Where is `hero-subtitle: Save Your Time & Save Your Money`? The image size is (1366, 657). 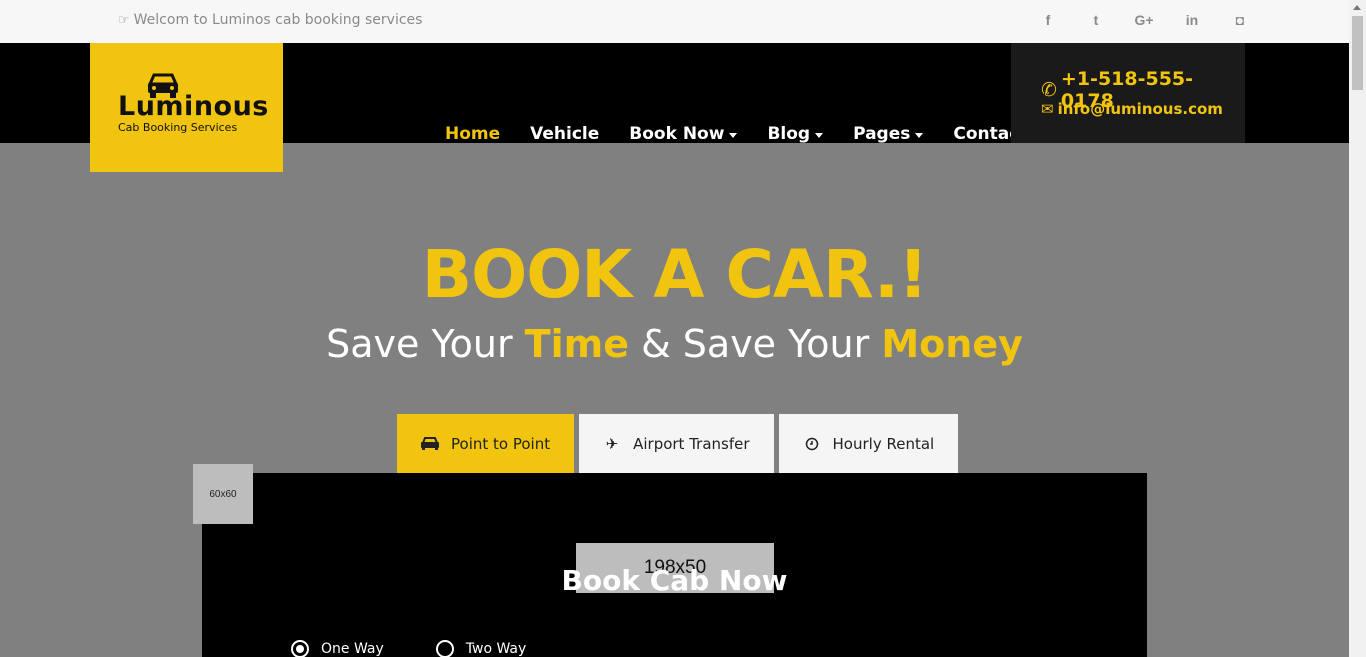
hero-subtitle: Save Your Time & Save Your Money is located at coordinates (674, 344).